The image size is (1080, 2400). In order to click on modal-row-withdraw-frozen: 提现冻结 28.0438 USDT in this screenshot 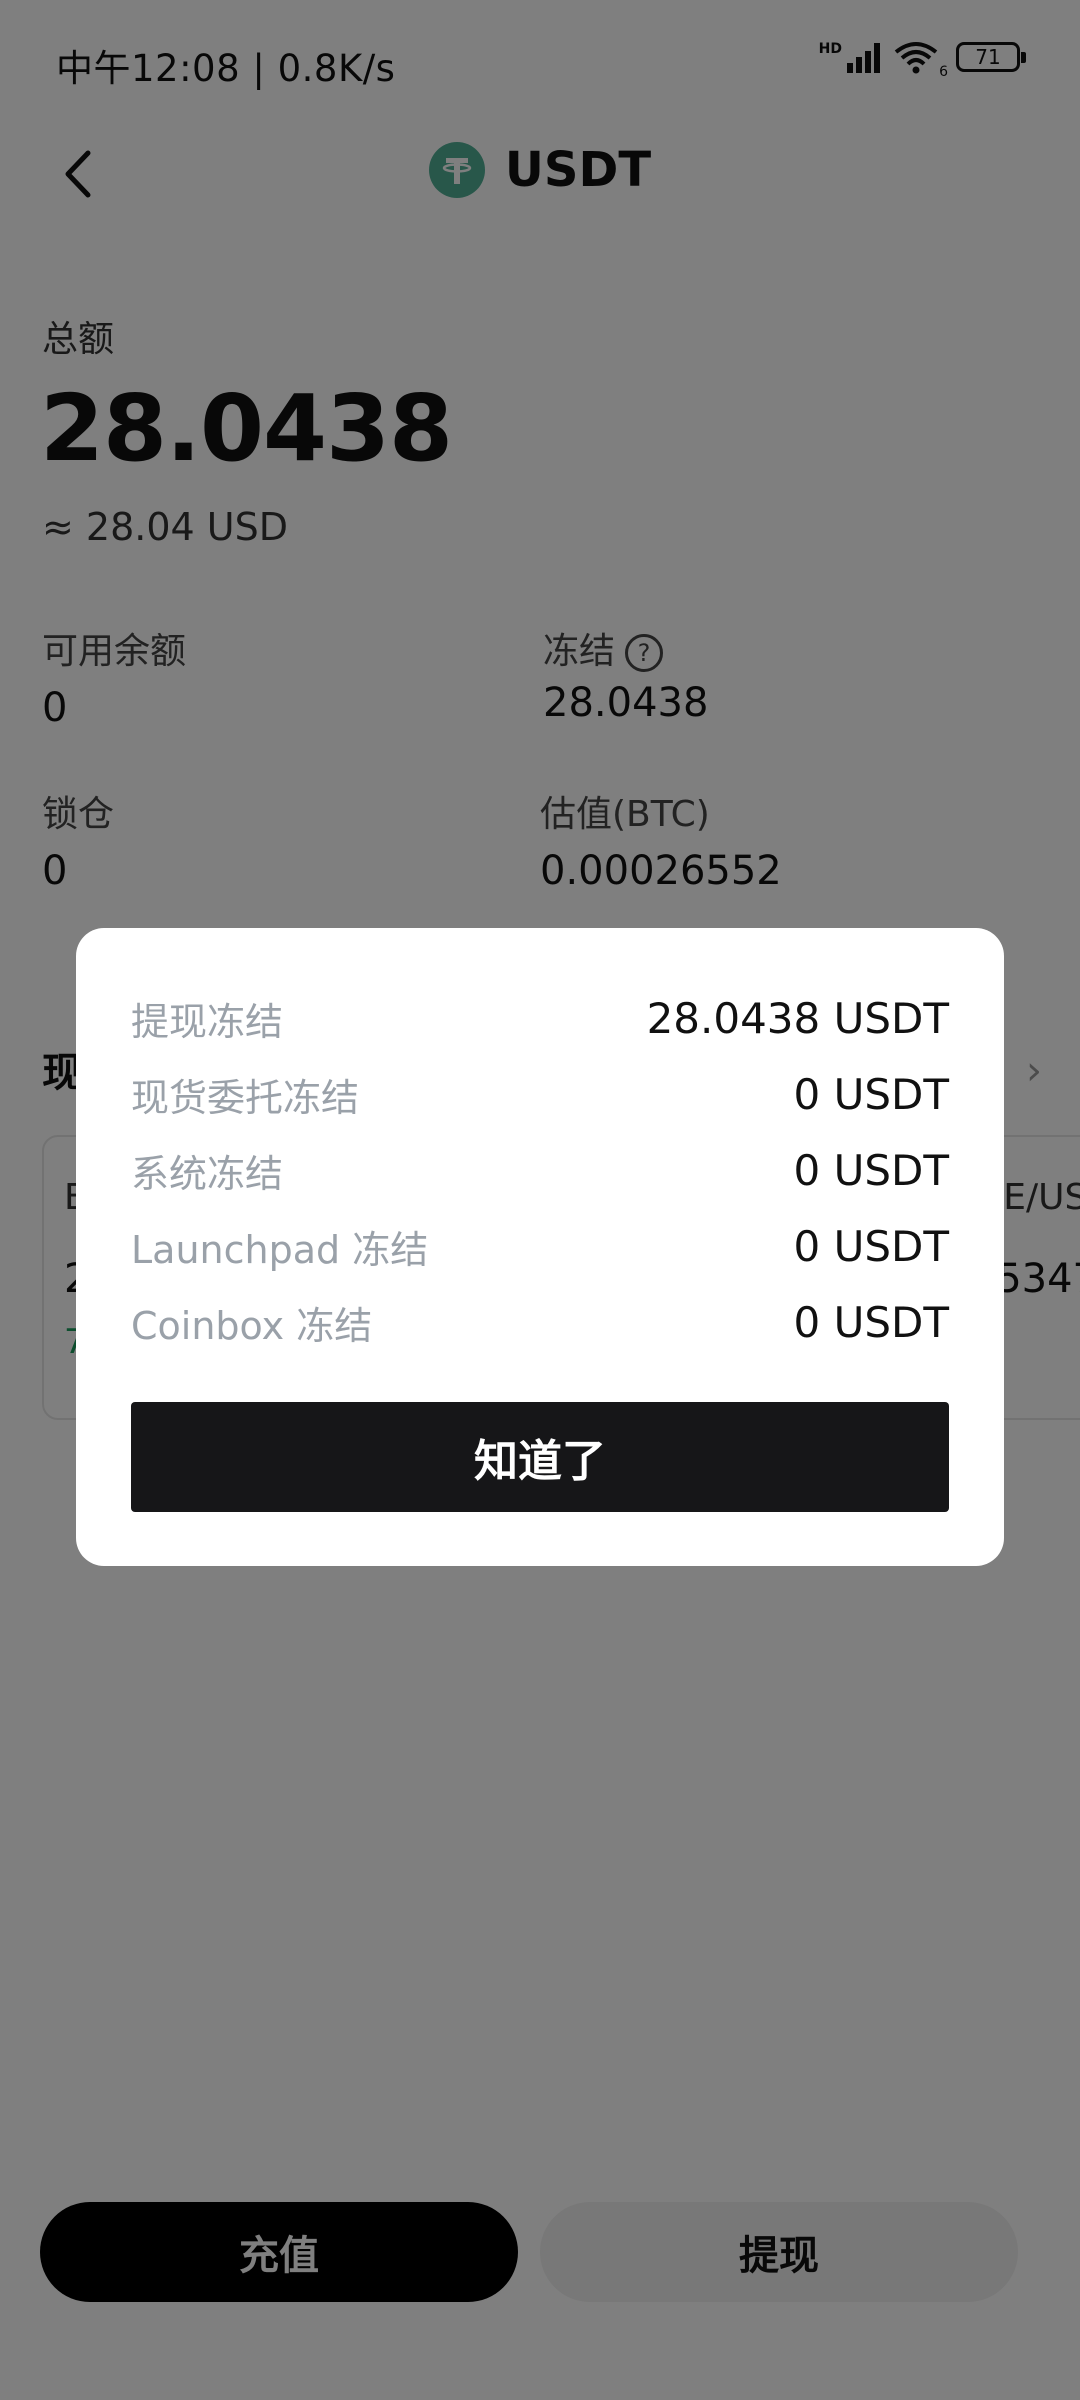, I will do `click(540, 1018)`.